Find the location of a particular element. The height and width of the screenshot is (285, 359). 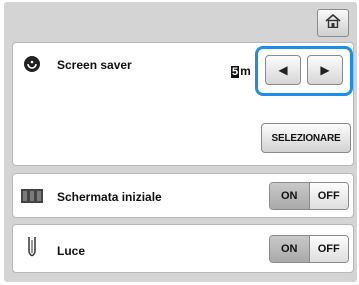

decrease-button: ◀ is located at coordinates (283, 70).